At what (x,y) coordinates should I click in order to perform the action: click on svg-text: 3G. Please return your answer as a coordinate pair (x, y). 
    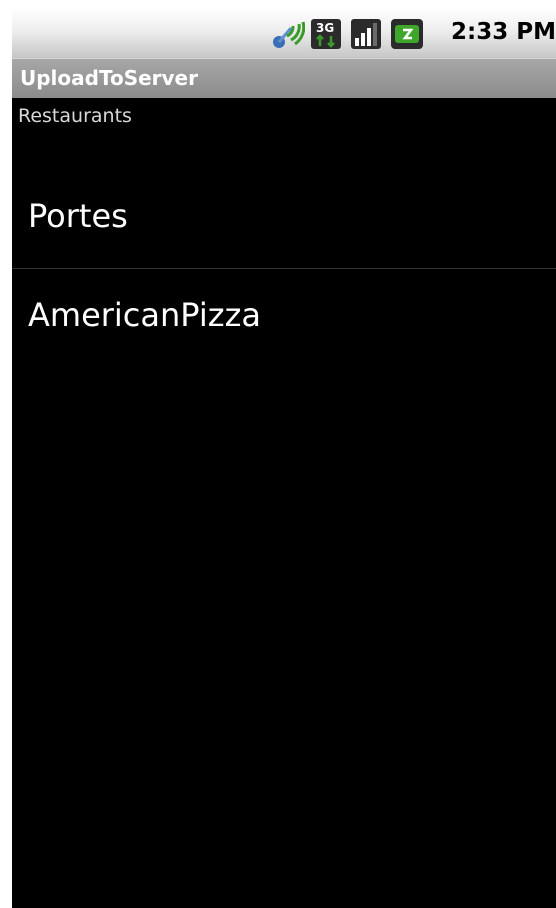
    Looking at the image, I should click on (325, 28).